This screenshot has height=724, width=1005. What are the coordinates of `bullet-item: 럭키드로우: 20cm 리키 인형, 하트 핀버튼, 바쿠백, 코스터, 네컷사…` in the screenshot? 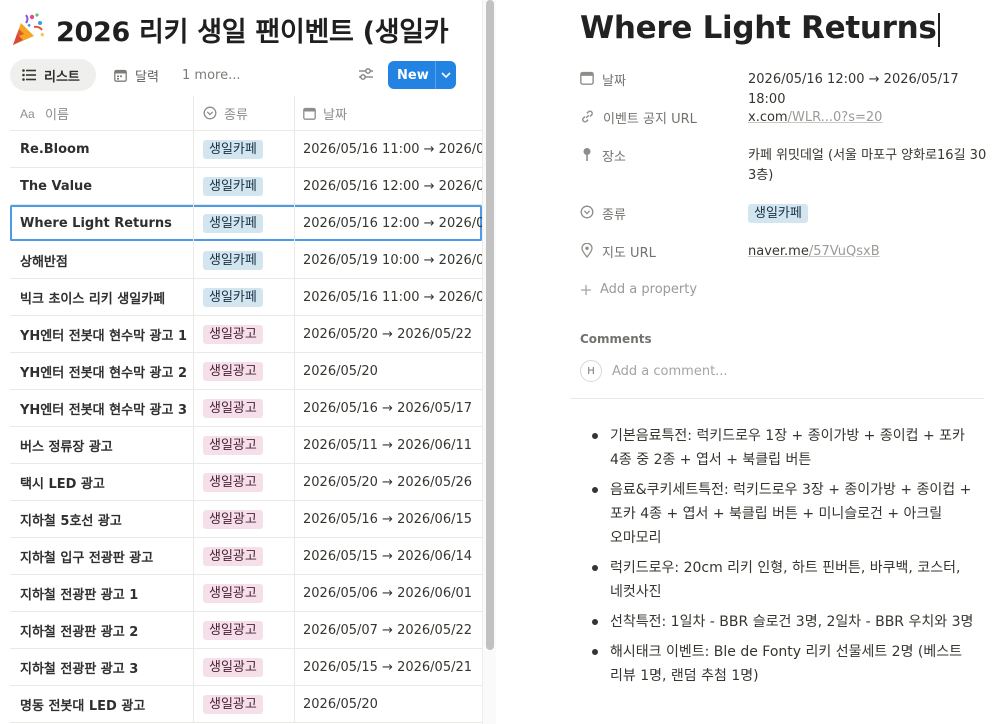 It's located at (788, 580).